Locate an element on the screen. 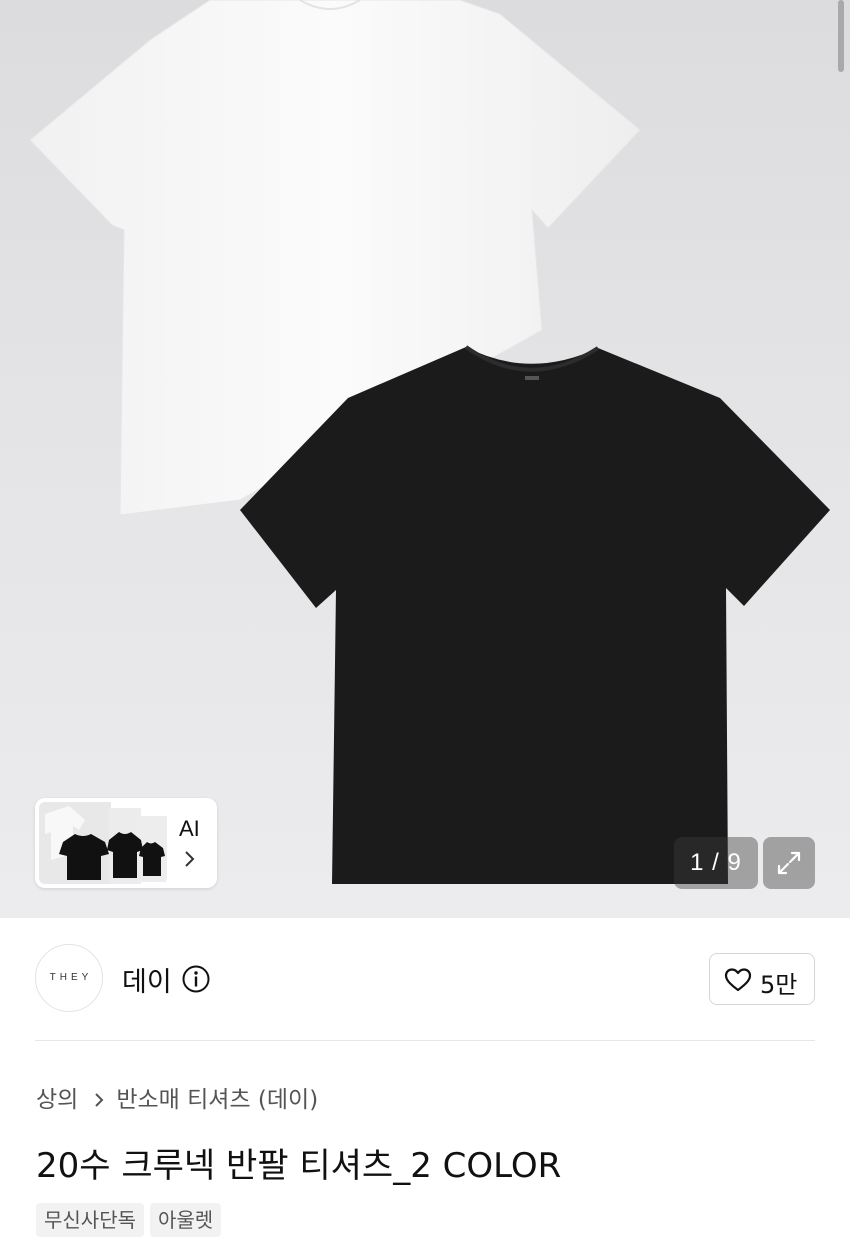 The height and width of the screenshot is (1249, 850). product-title: 20수 크루넥 반팔 티셔츠_2 COLOR is located at coordinates (299, 1166).